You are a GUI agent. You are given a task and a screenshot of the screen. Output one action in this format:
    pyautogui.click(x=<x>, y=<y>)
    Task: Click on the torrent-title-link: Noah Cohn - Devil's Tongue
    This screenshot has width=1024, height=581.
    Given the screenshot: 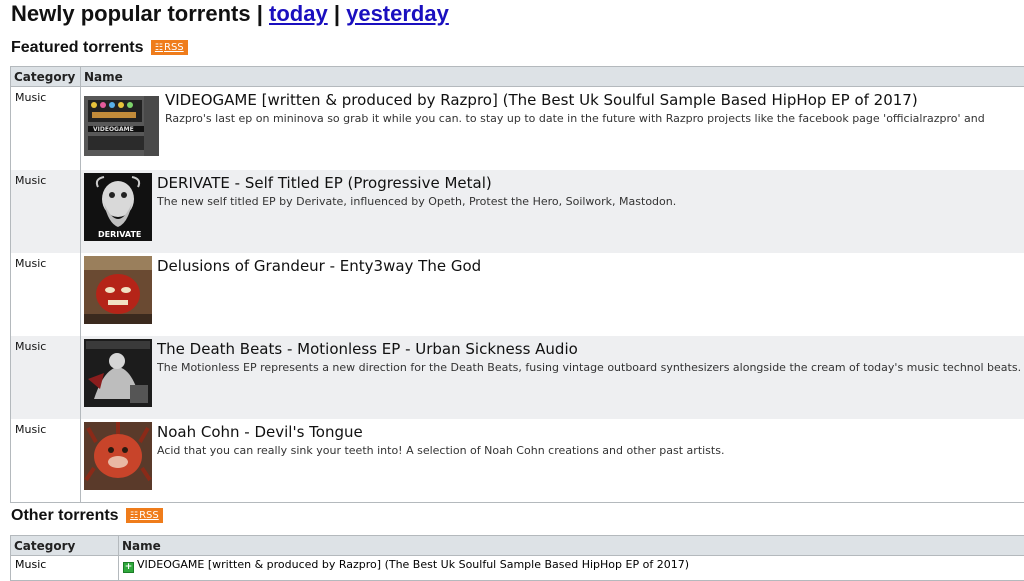 What is the action you would take?
    pyautogui.click(x=590, y=432)
    